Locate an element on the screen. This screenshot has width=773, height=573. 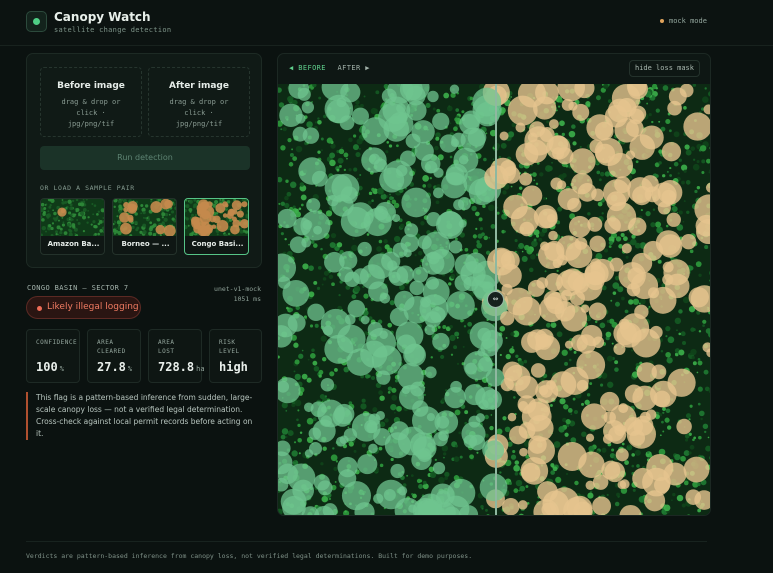
stat-value: high is located at coordinates (233, 367).